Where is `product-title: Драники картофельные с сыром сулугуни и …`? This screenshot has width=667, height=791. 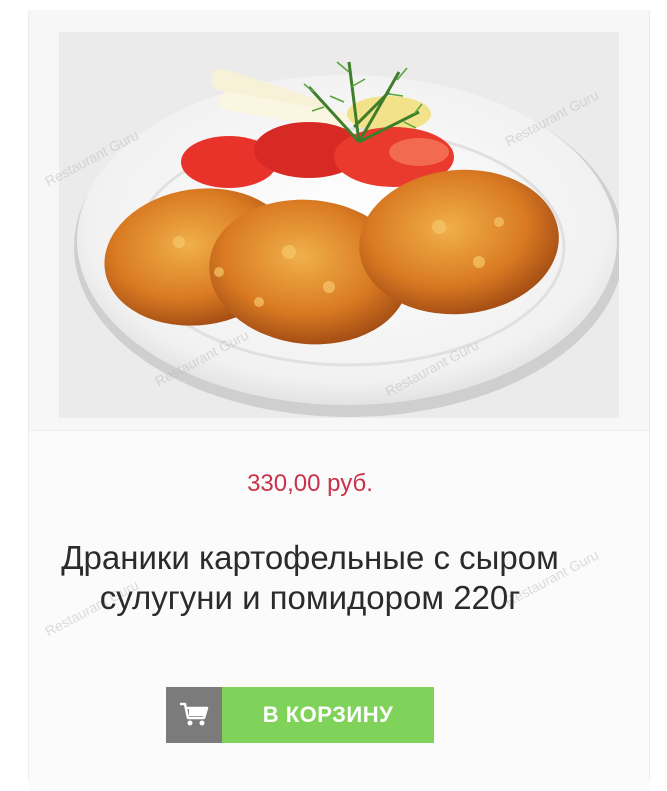
product-title: Драники картофельные с сыром сулугуни и … is located at coordinates (310, 578).